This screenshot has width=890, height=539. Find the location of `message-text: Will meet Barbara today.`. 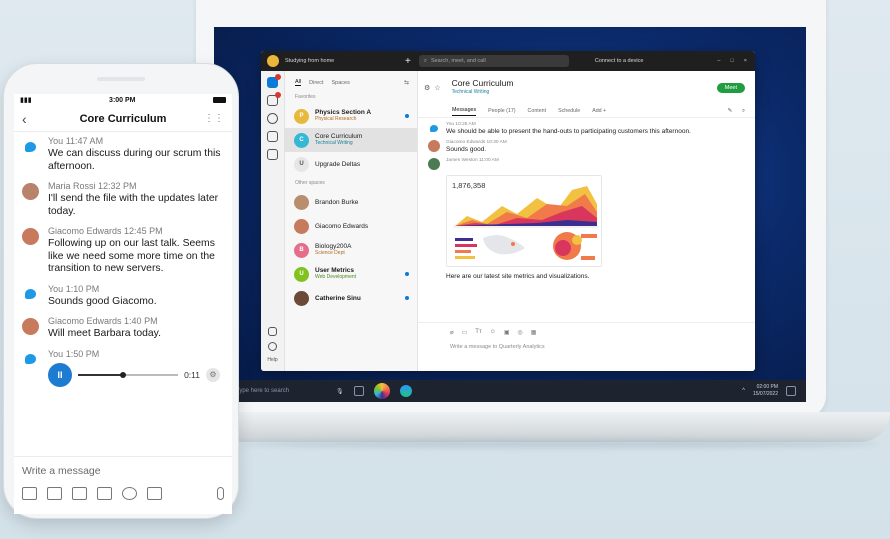

message-text: Will meet Barbara today. is located at coordinates (104, 333).